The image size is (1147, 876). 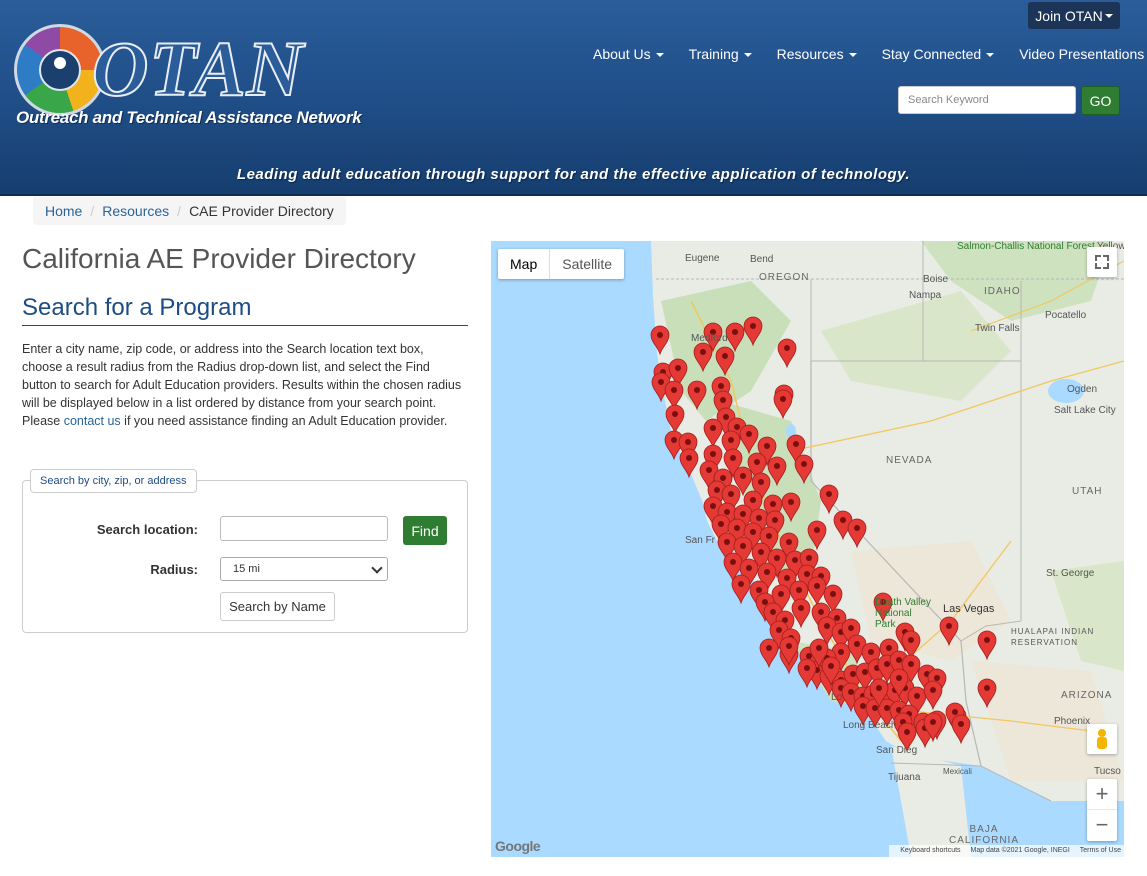 I want to click on nav-training: Training, so click(x=720, y=54).